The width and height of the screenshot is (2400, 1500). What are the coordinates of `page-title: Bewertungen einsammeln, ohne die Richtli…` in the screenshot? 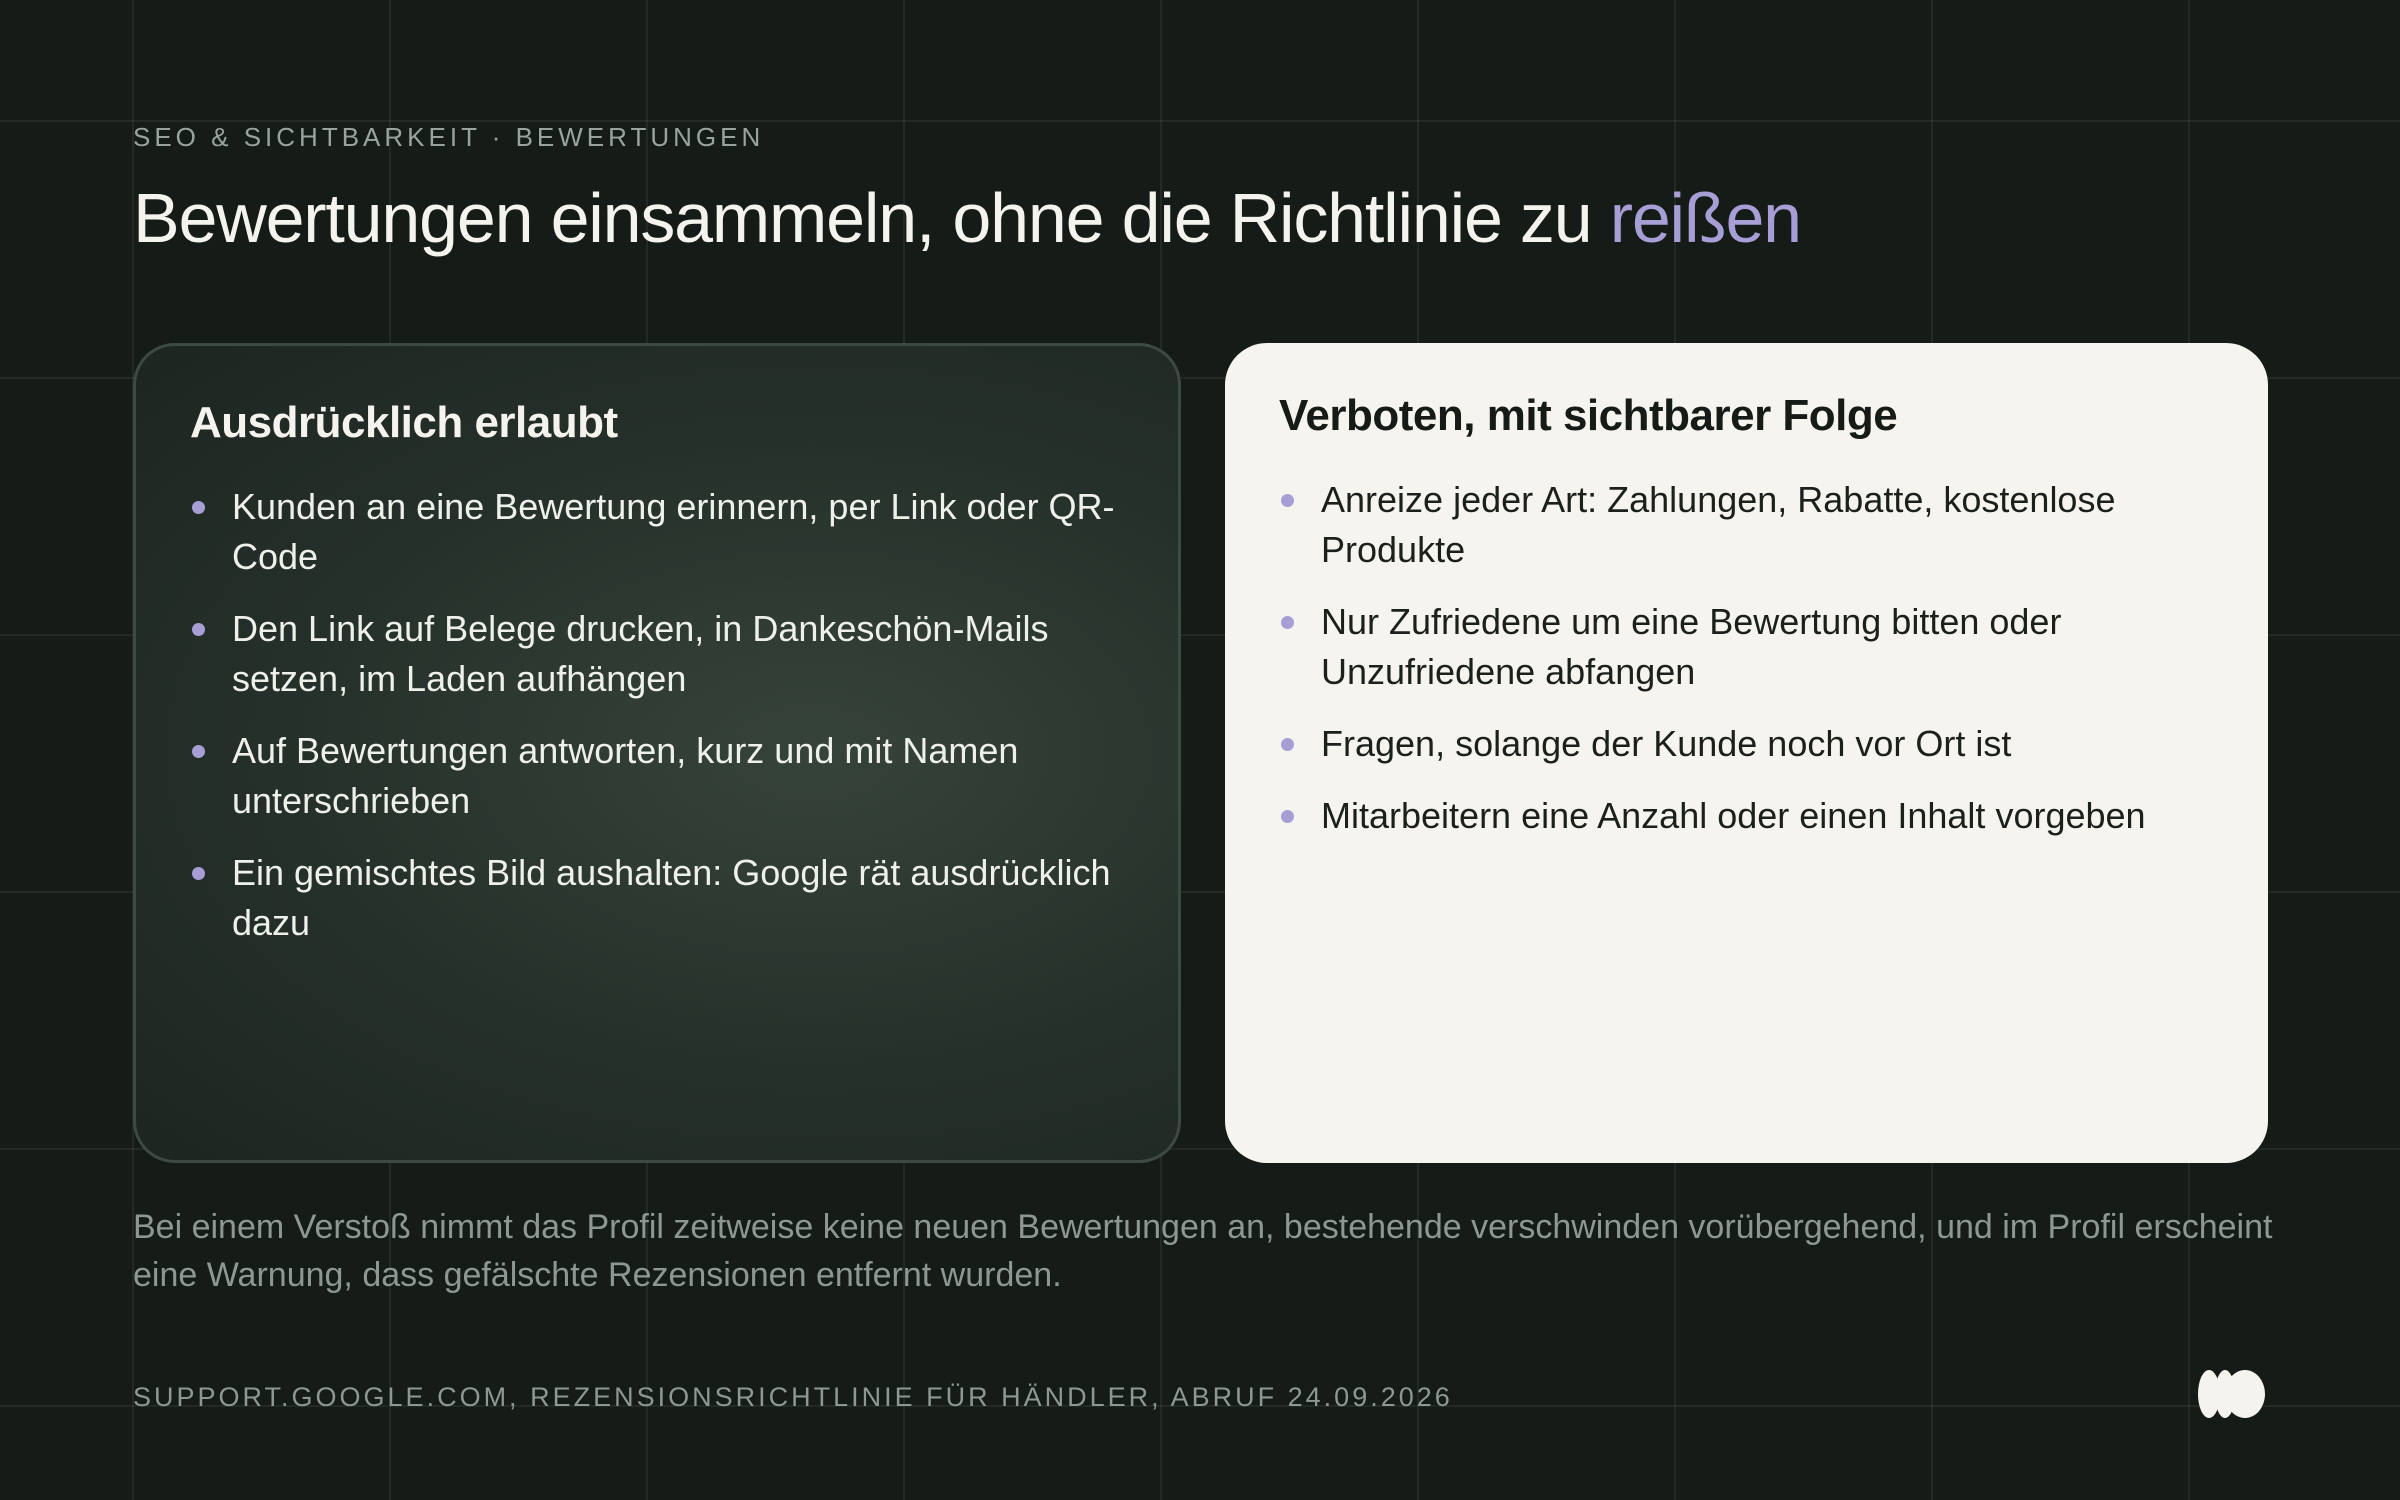 It's located at (967, 218).